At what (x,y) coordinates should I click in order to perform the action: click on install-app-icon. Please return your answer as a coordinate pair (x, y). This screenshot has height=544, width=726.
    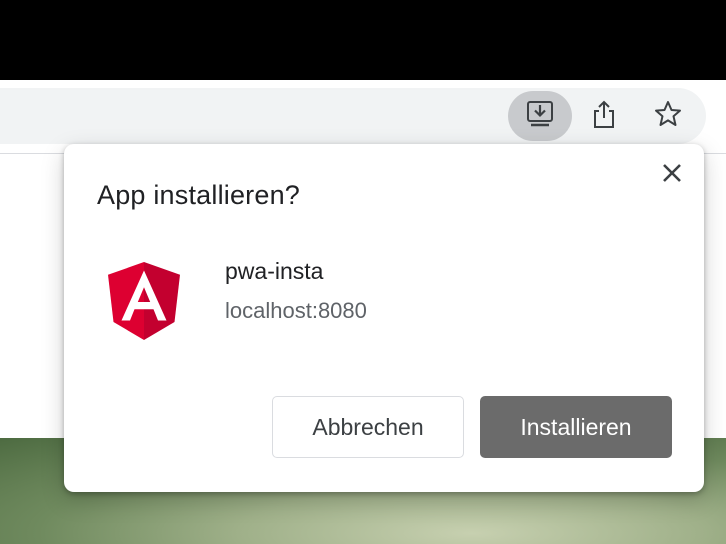
    Looking at the image, I should click on (540, 116).